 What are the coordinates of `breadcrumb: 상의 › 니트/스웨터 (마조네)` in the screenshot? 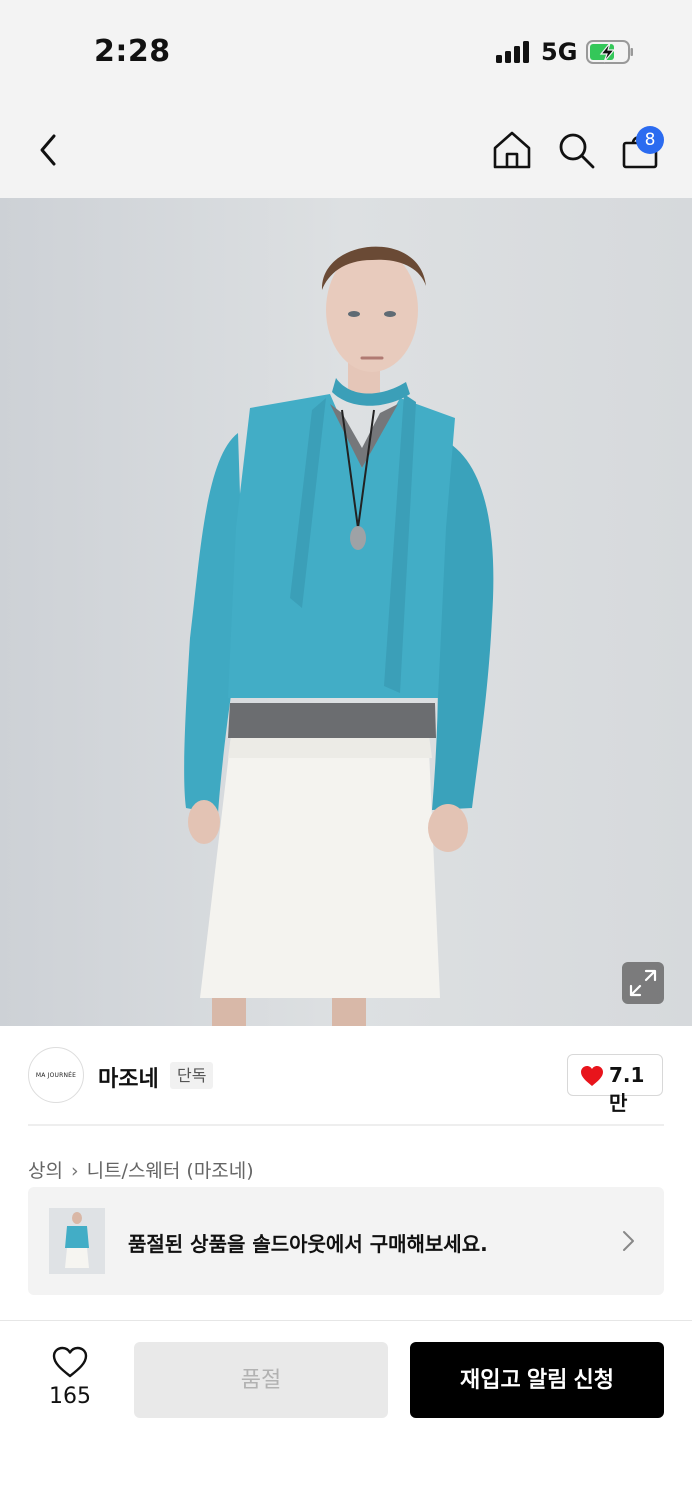 It's located at (141, 1169).